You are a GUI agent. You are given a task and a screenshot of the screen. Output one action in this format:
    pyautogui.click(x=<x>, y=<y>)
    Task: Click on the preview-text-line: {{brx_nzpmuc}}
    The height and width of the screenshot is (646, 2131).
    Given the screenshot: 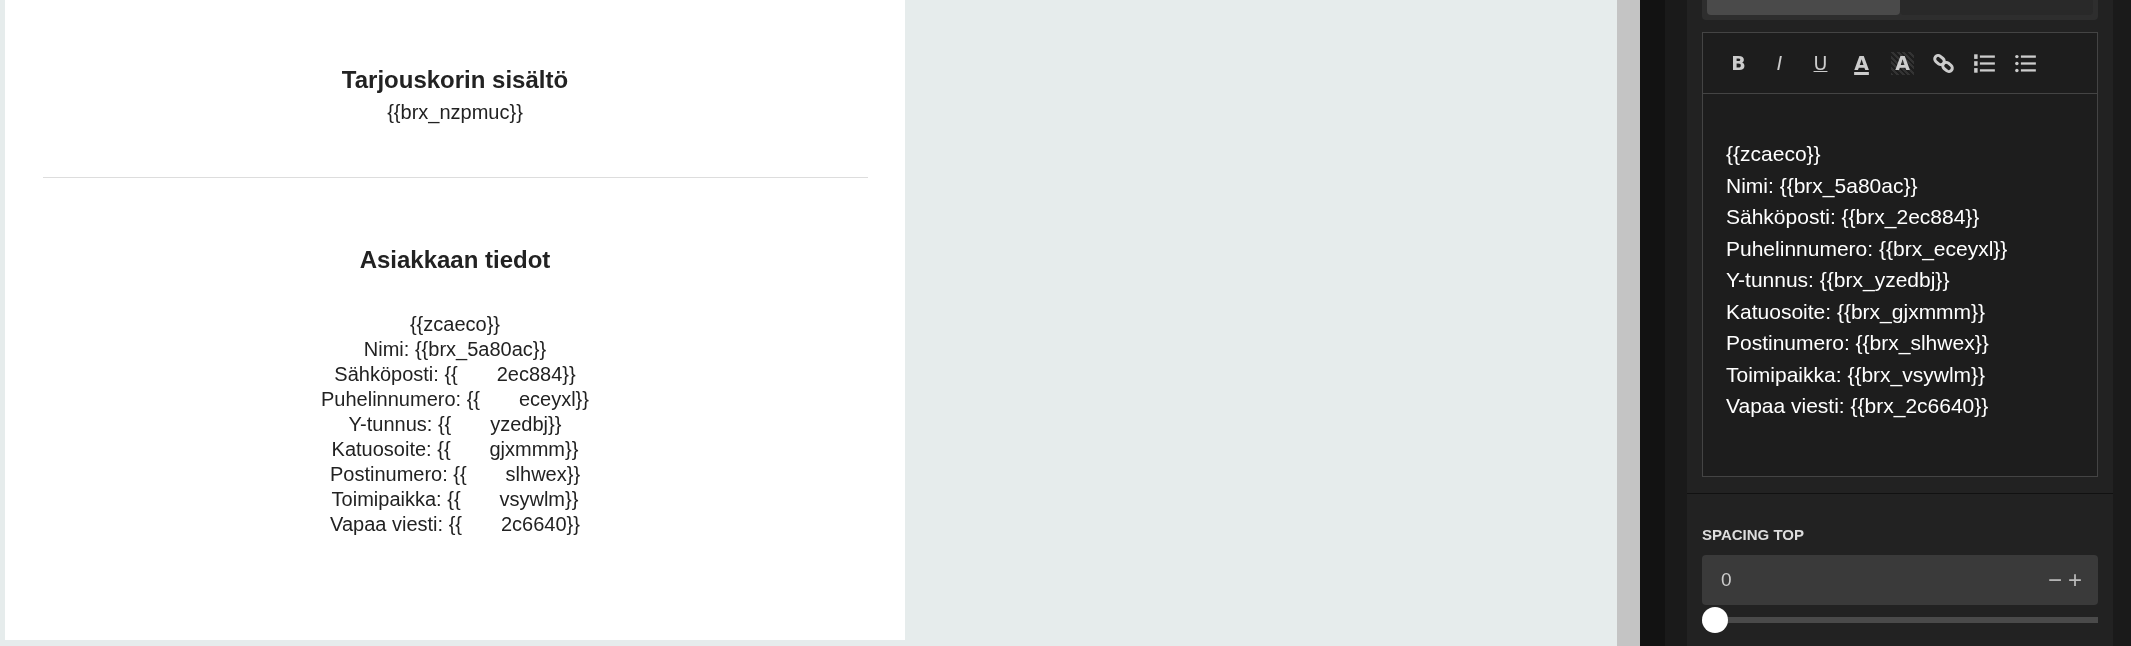 What is the action you would take?
    pyautogui.click(x=455, y=112)
    